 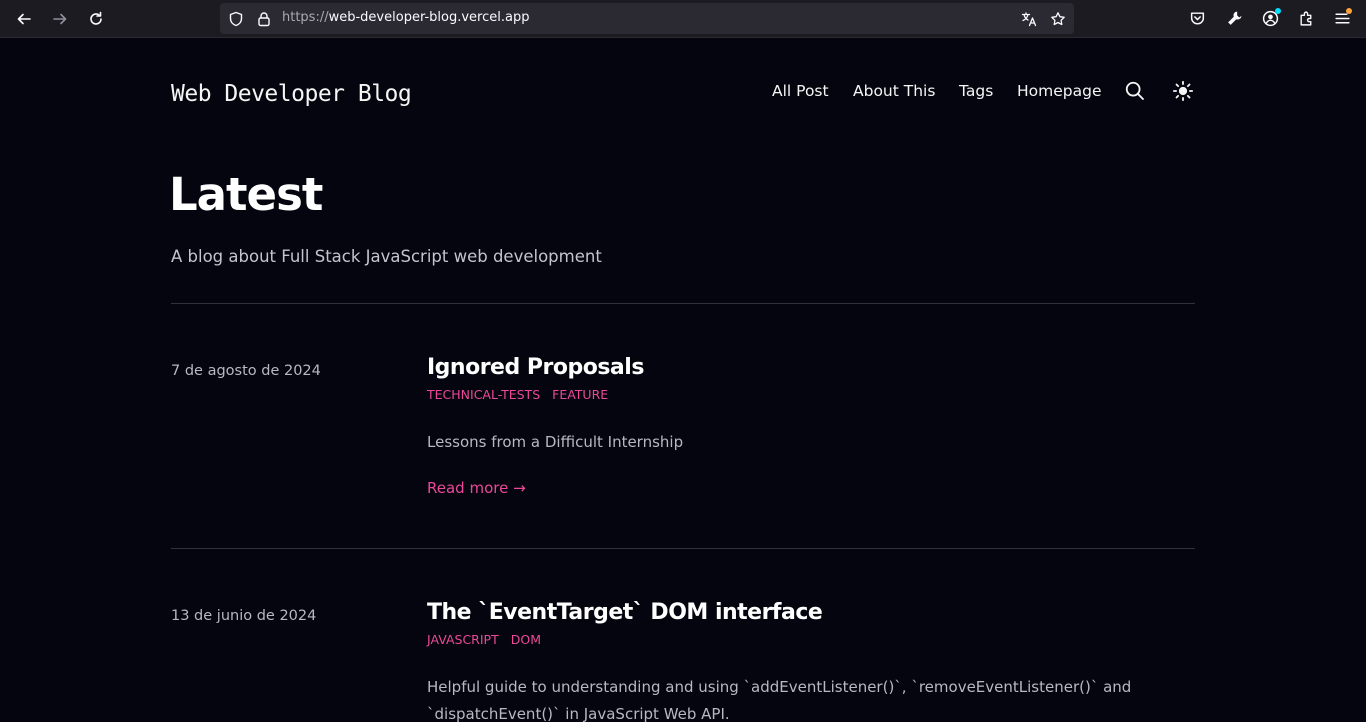 What do you see at coordinates (244, 616) in the screenshot?
I see `post-date: 13 de junio de 2024` at bounding box center [244, 616].